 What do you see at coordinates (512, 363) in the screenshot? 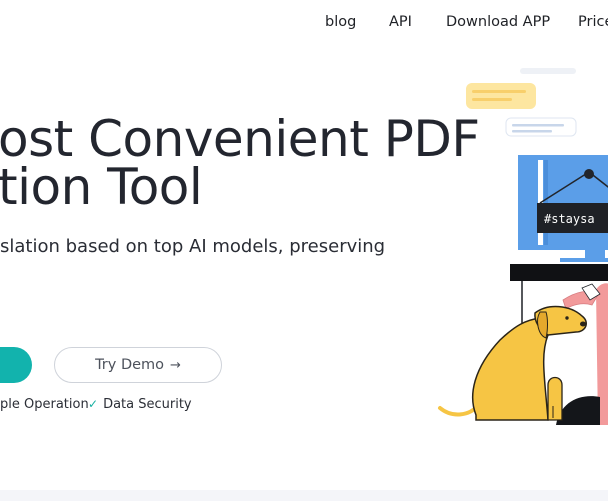
I see `dog-graphic` at bounding box center [512, 363].